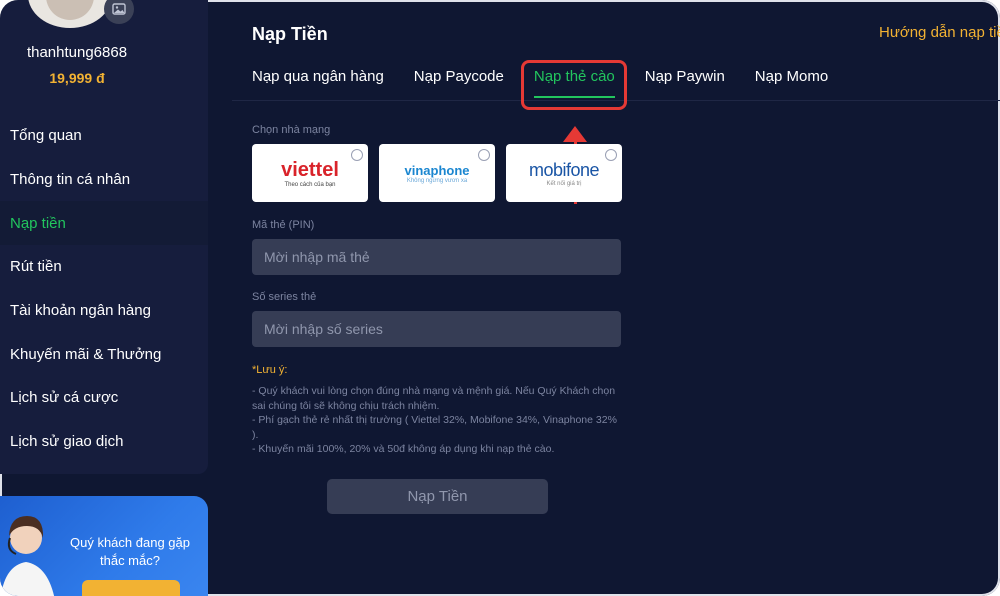 The image size is (1000, 596). Describe the element at coordinates (791, 80) in the screenshot. I see `tab-momo: Nạp Momo` at that location.